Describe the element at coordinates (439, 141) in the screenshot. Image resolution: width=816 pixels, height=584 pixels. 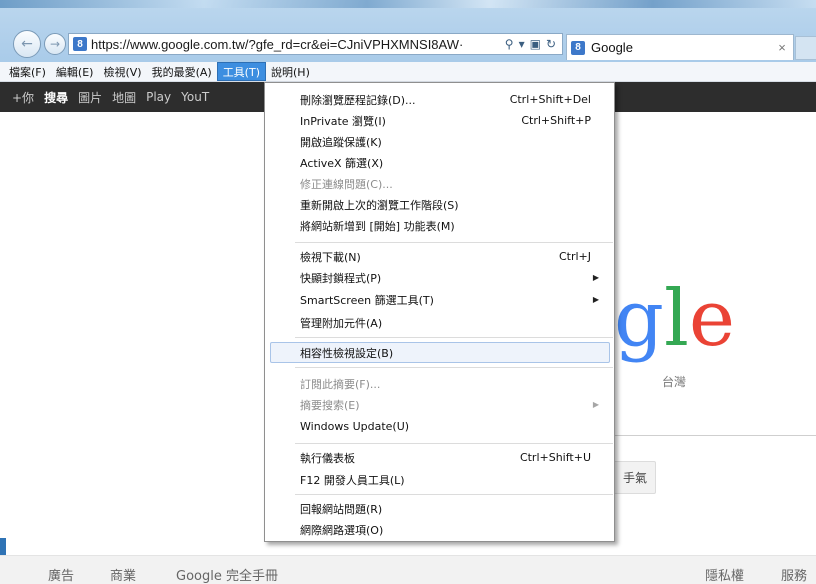
I see `menu-item-tracking-protection: 開啟追蹤保護(K)` at that location.